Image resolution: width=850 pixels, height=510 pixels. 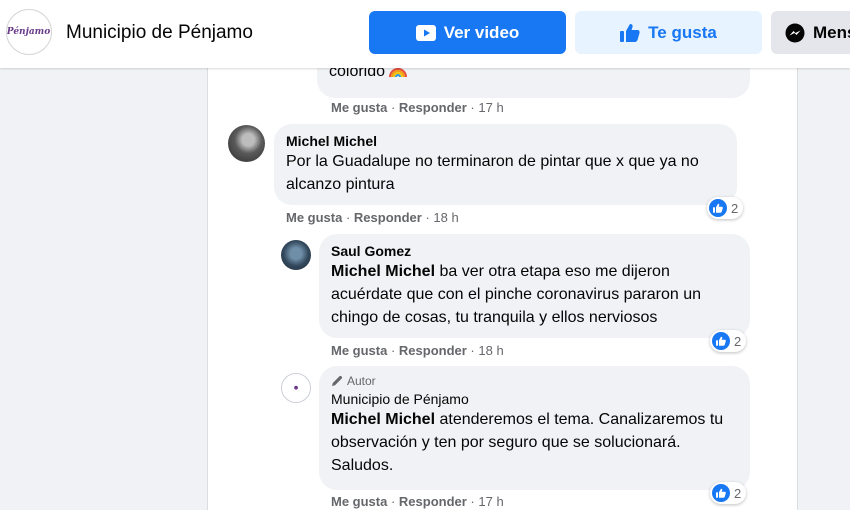 I want to click on logo-mark-icon: ●, so click(x=296, y=388).